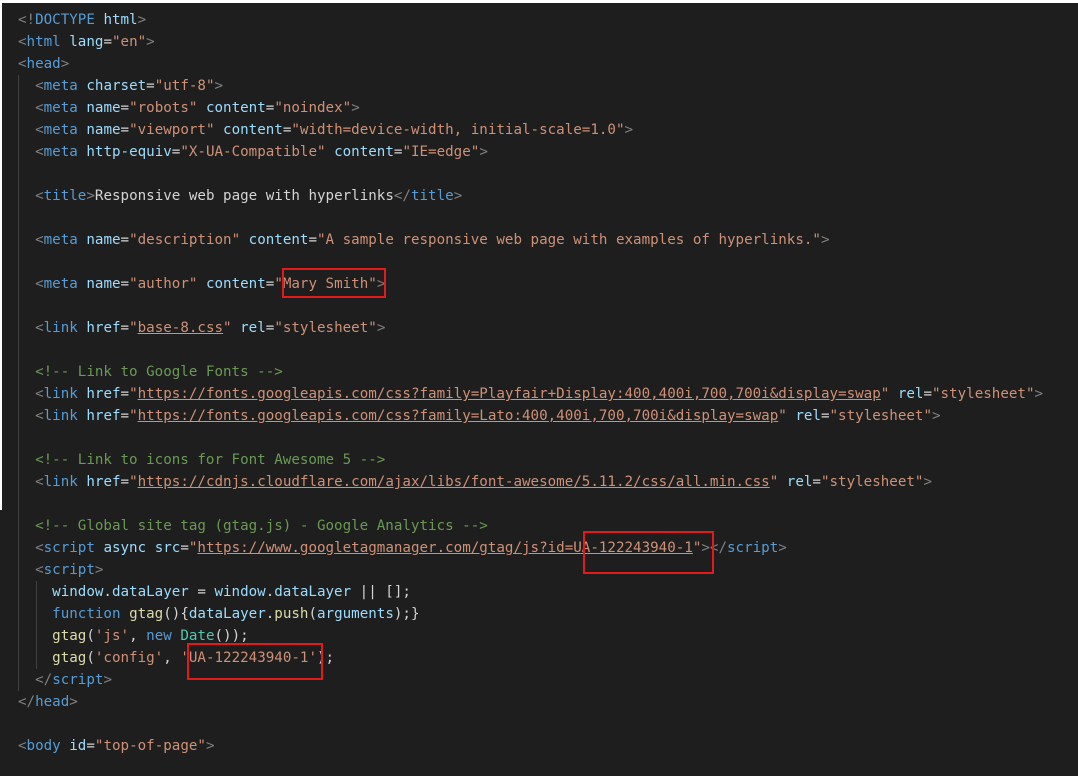 The image size is (1078, 776). What do you see at coordinates (530, 42) in the screenshot?
I see `code-line: <html lang="en">` at bounding box center [530, 42].